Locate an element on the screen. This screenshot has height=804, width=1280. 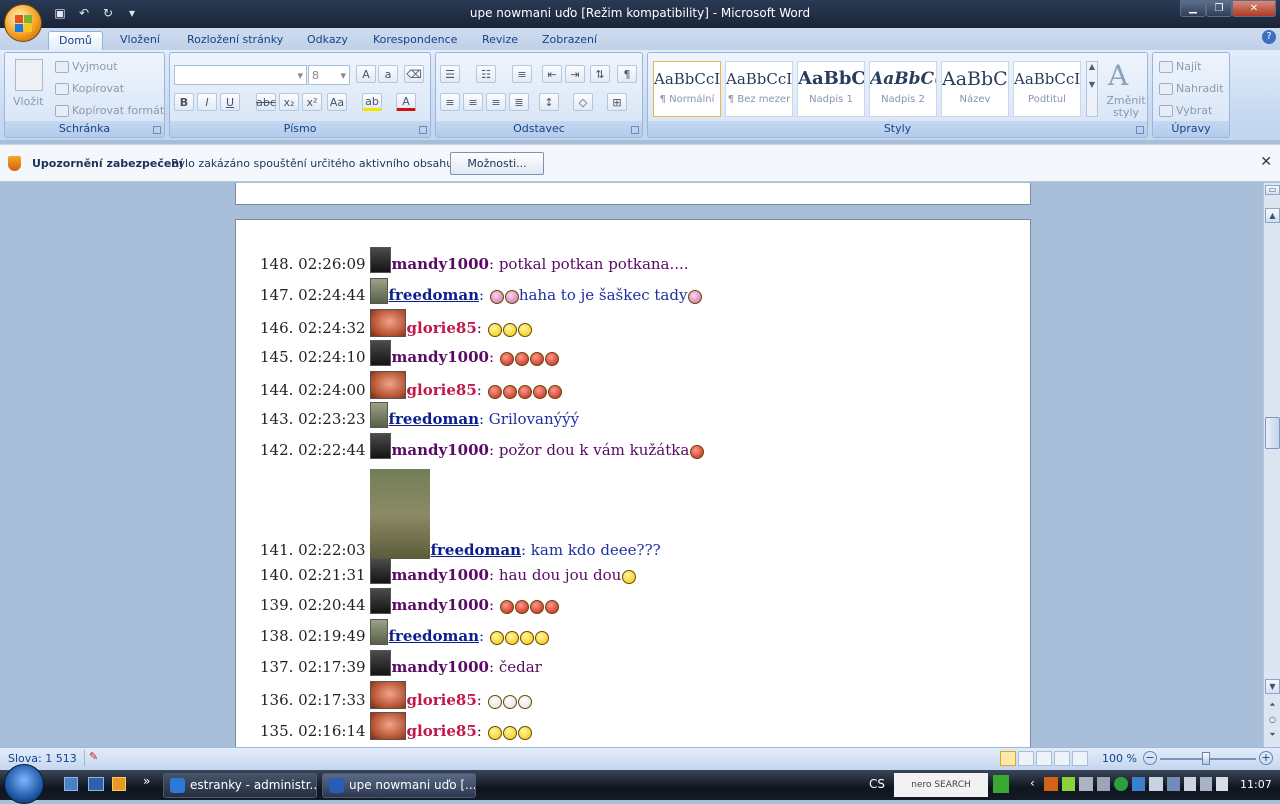
multilevel-list-icon: ≡ is located at coordinates (522, 74).